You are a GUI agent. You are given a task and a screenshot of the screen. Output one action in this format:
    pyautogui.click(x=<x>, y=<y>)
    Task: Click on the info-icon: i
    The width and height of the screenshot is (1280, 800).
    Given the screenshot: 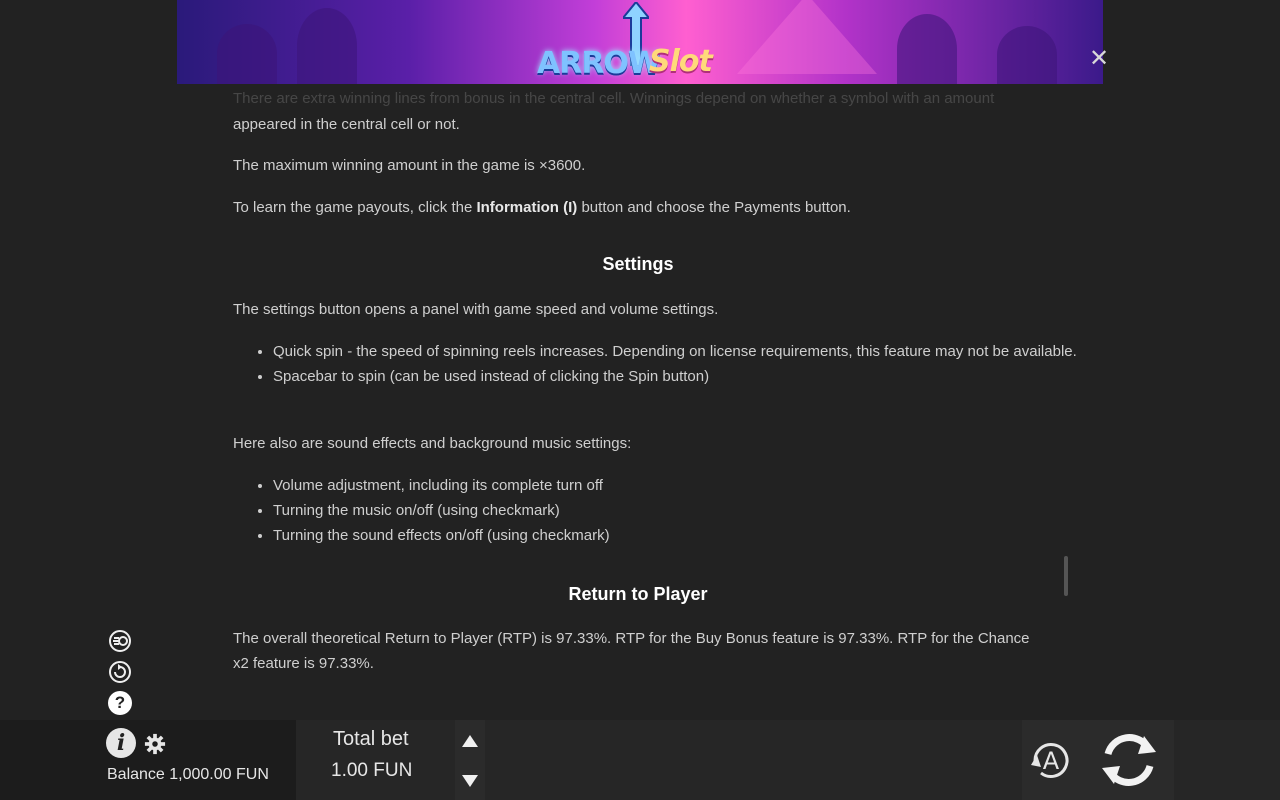 What is the action you would take?
    pyautogui.click(x=121, y=743)
    